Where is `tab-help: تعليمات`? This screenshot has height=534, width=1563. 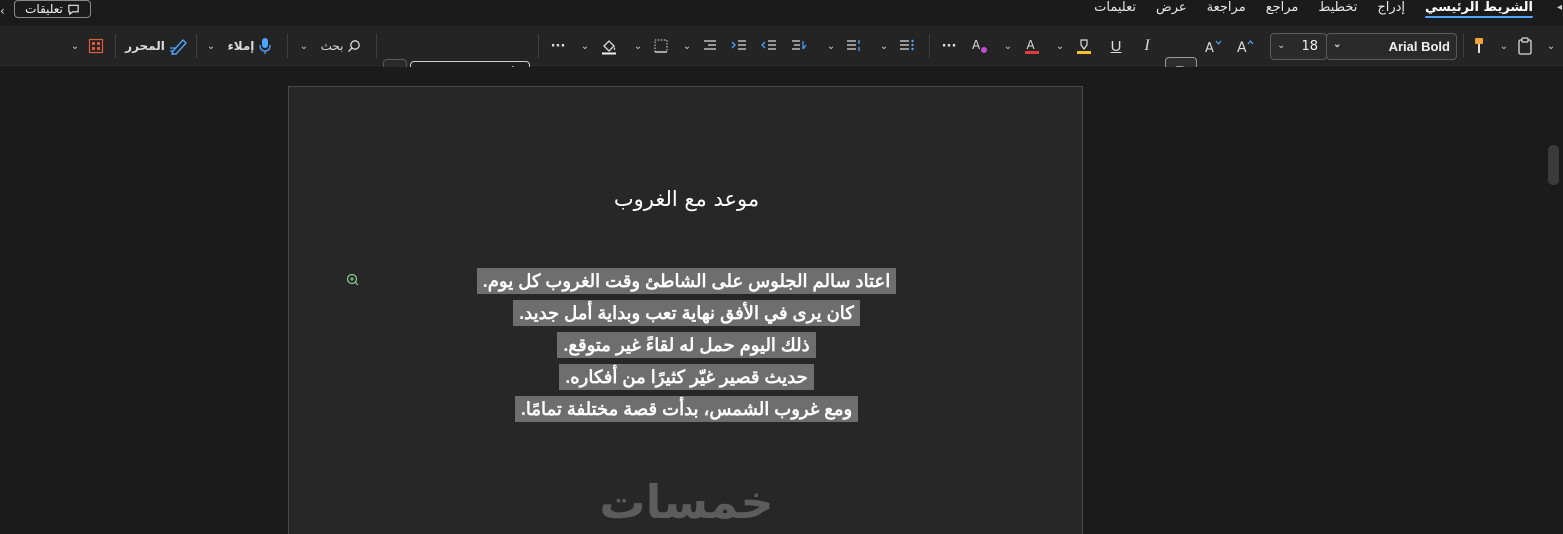
tab-help: تعليمات is located at coordinates (1115, 10).